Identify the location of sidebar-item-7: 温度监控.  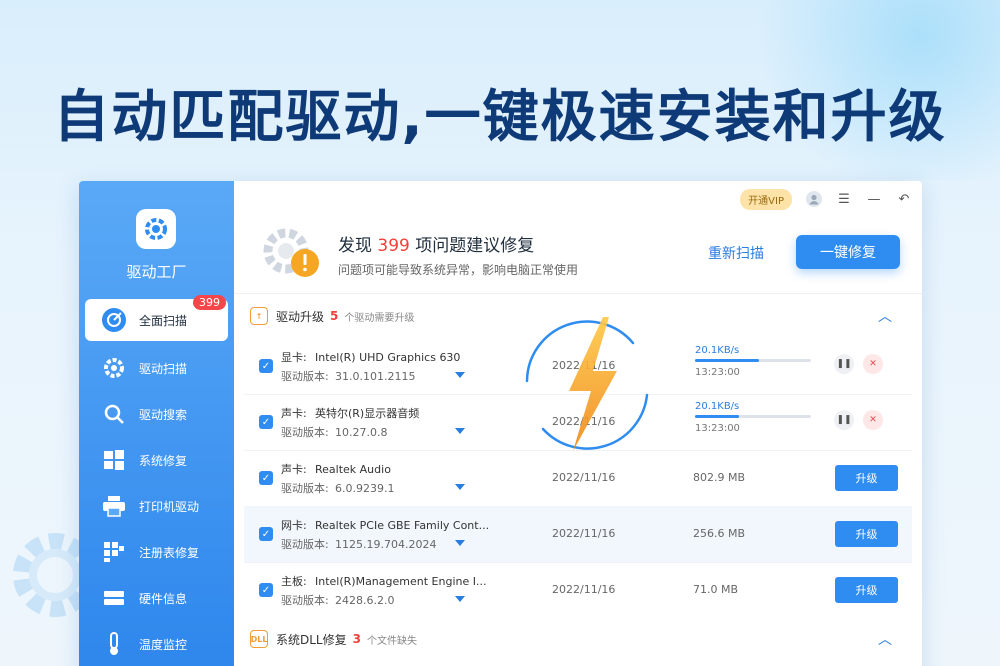
(156, 643).